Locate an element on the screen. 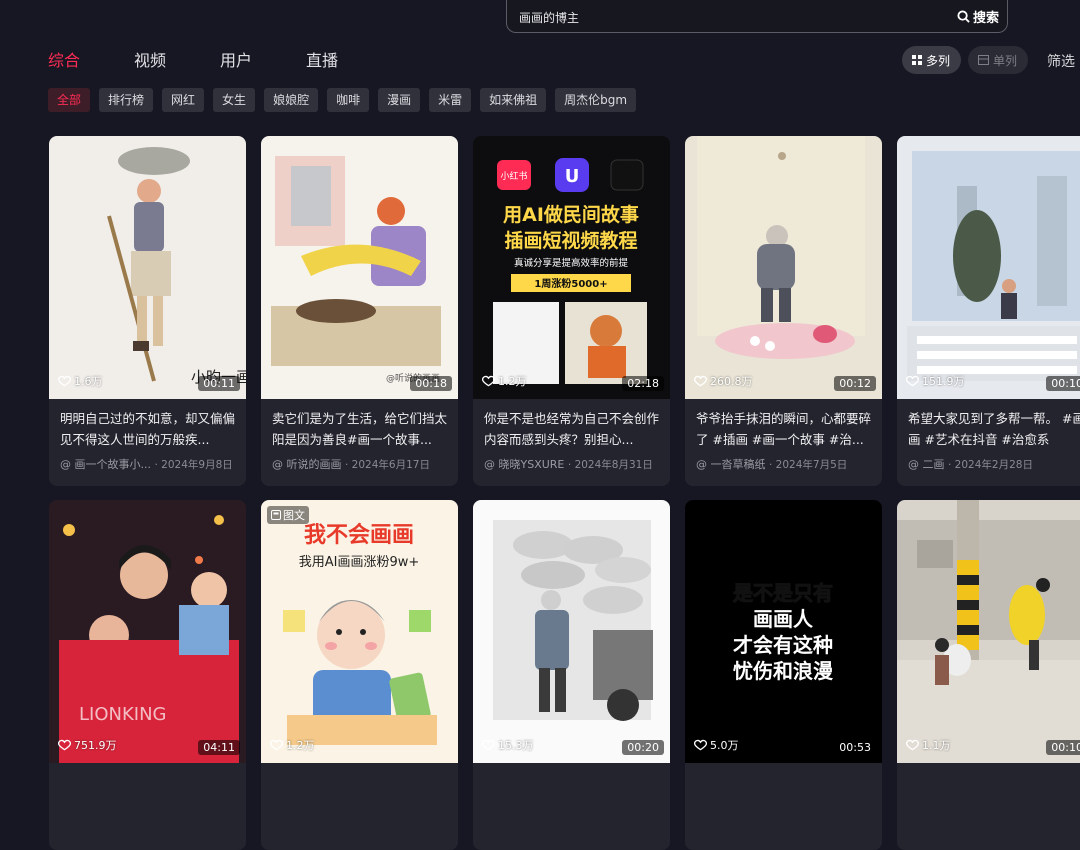 The width and height of the screenshot is (1080, 850). poster-title-1: 我不会画画 is located at coordinates (359, 535).